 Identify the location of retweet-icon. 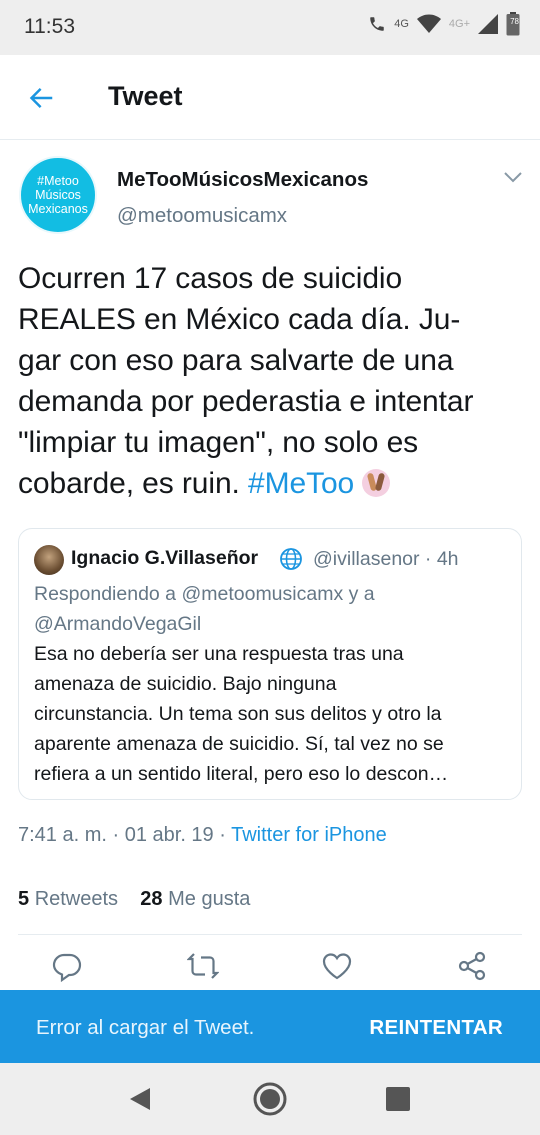
(203, 966).